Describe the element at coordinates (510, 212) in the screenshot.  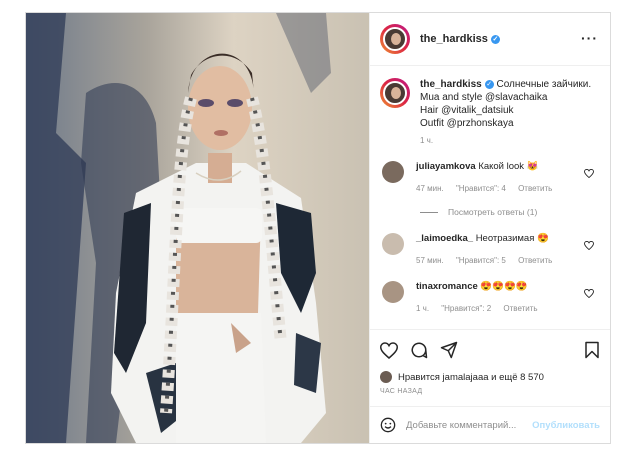
I see `view-replies-link: Посмотреть ответы (1)` at that location.